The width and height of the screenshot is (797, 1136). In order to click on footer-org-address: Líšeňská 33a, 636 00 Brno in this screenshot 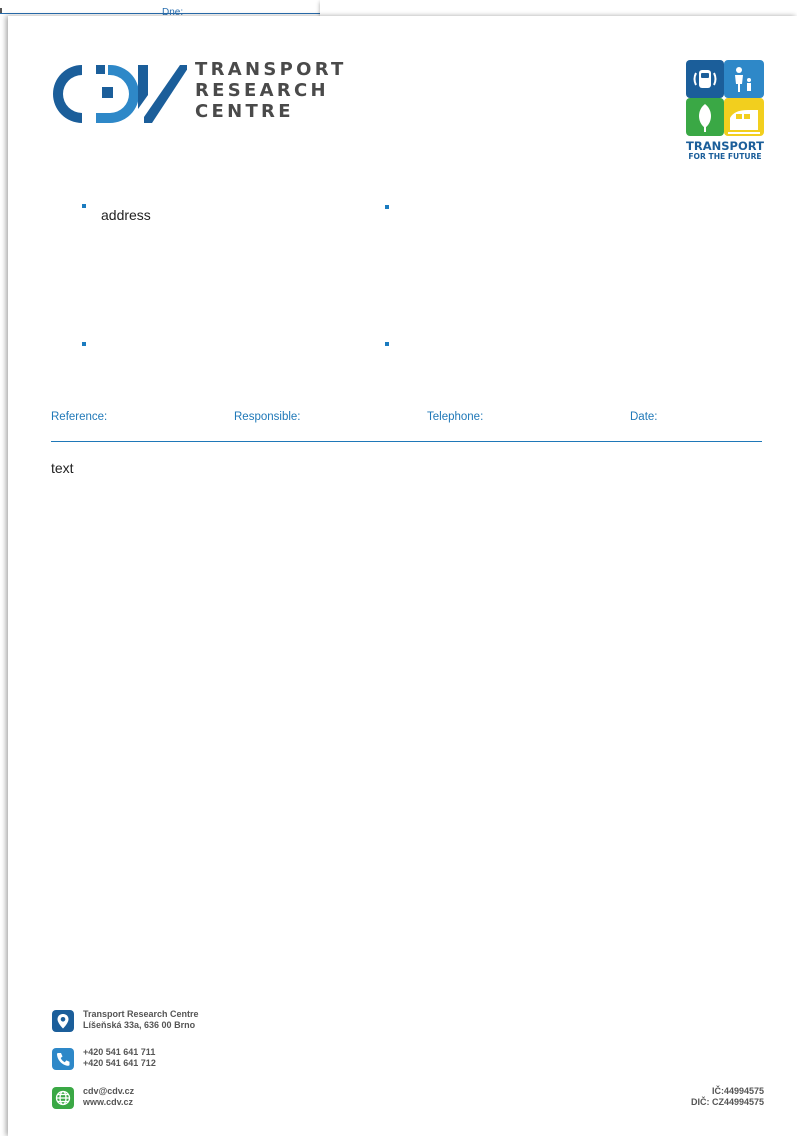, I will do `click(139, 1025)`.